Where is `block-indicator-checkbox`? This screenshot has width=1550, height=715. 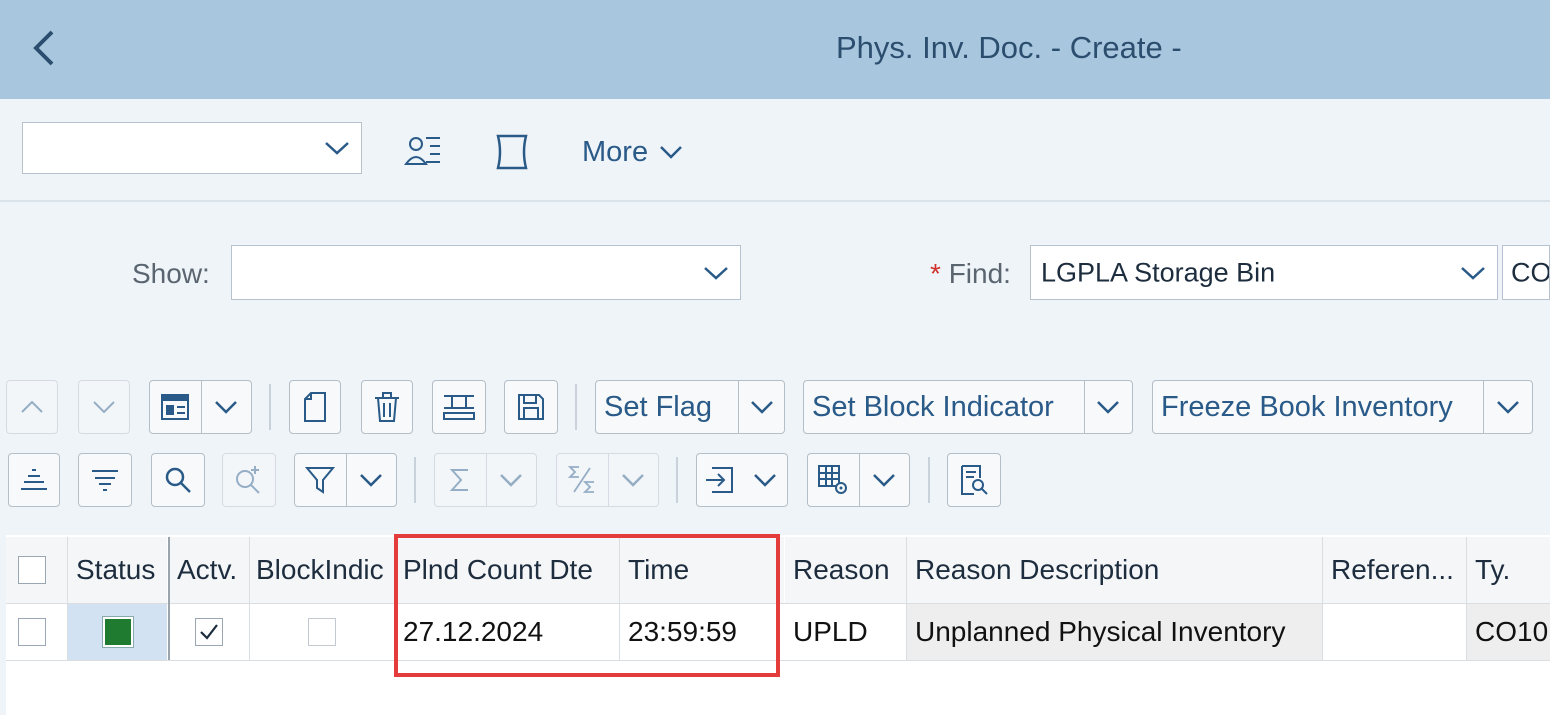 block-indicator-checkbox is located at coordinates (322, 632).